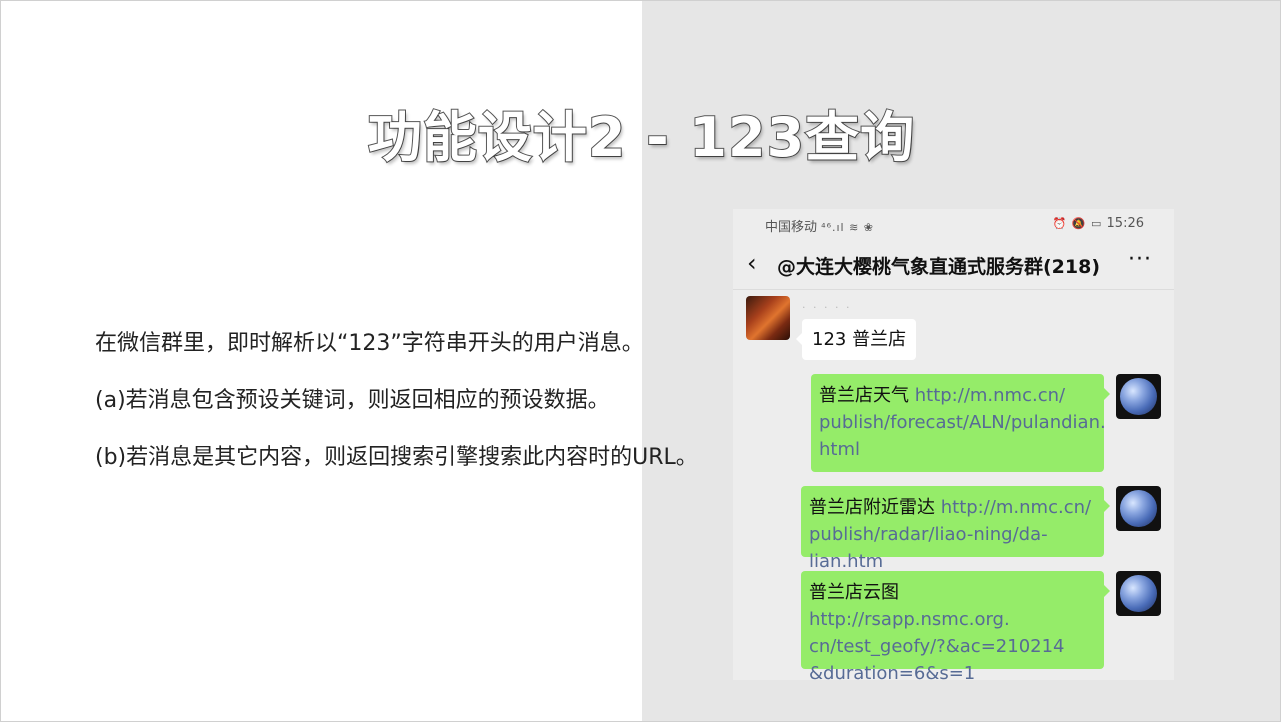  I want to click on reply-label: 普兰店云图, so click(854, 592).